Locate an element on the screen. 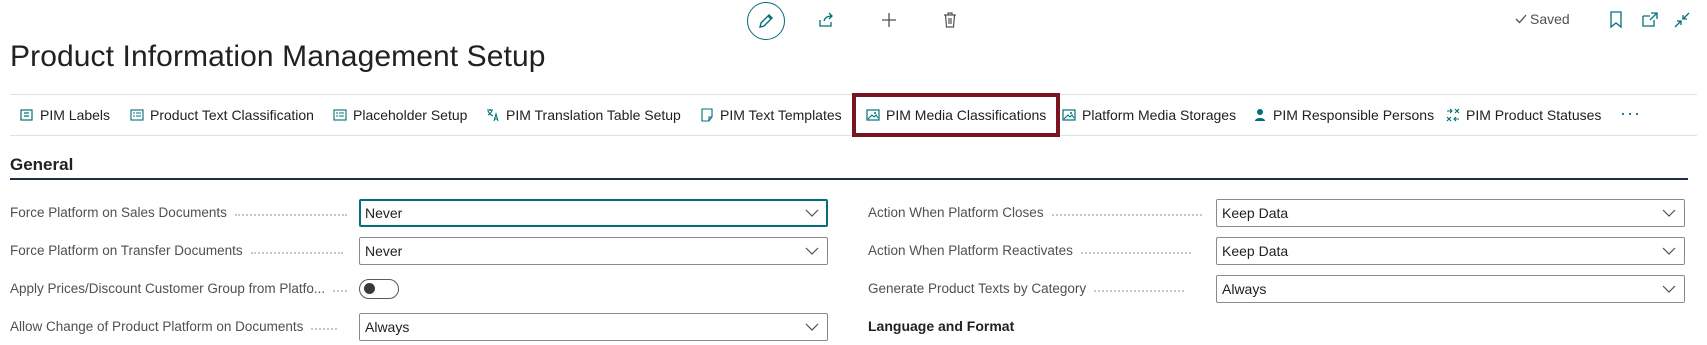 This screenshot has height=345, width=1707. bookmark-button is located at coordinates (1616, 20).